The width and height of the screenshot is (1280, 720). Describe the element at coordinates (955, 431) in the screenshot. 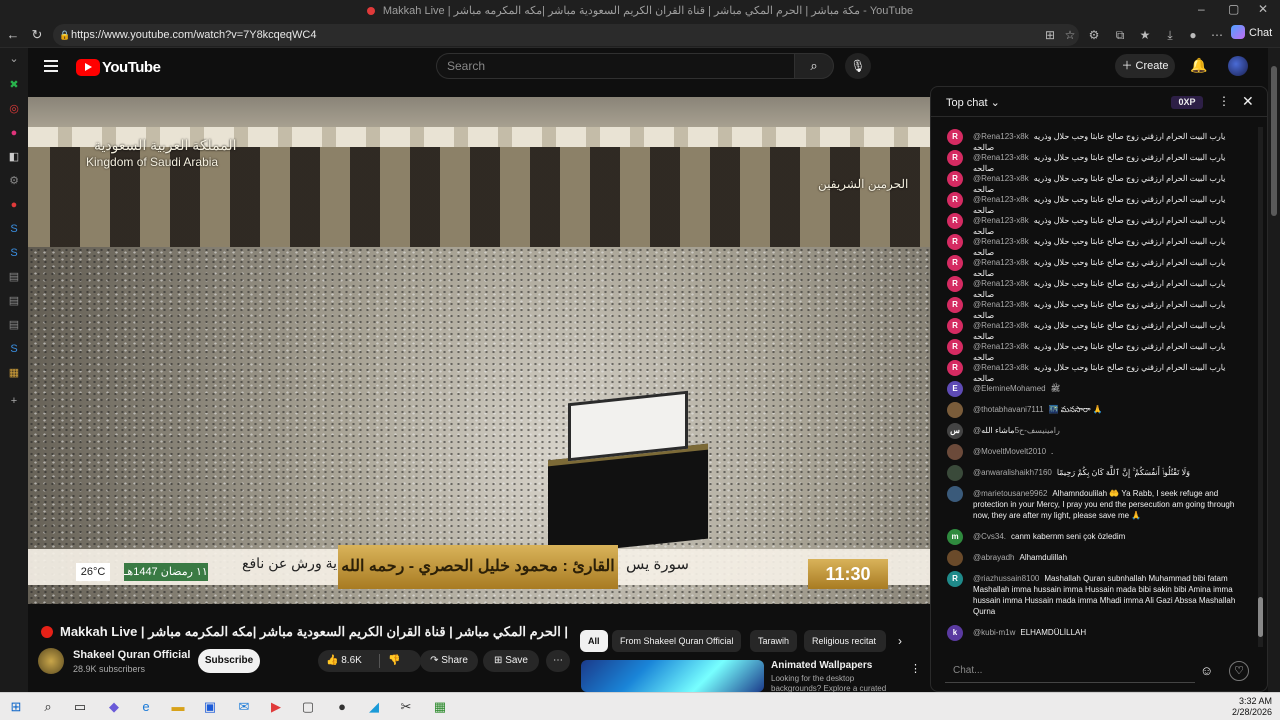

I see `chat-avatar: س` at that location.